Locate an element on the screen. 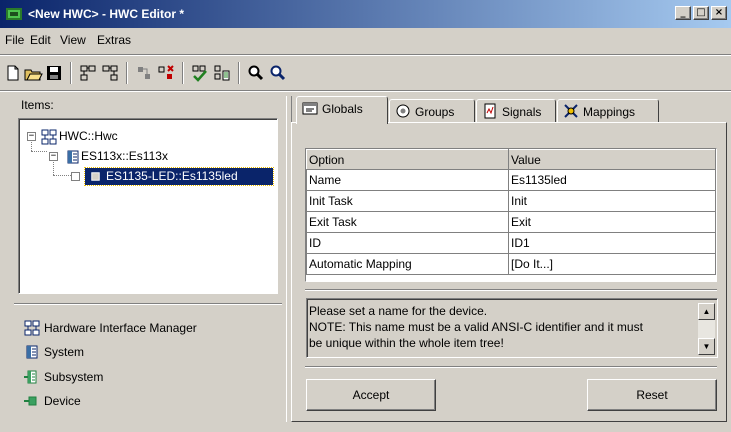 The image size is (731, 432). items-label: Items: is located at coordinates (37, 105).